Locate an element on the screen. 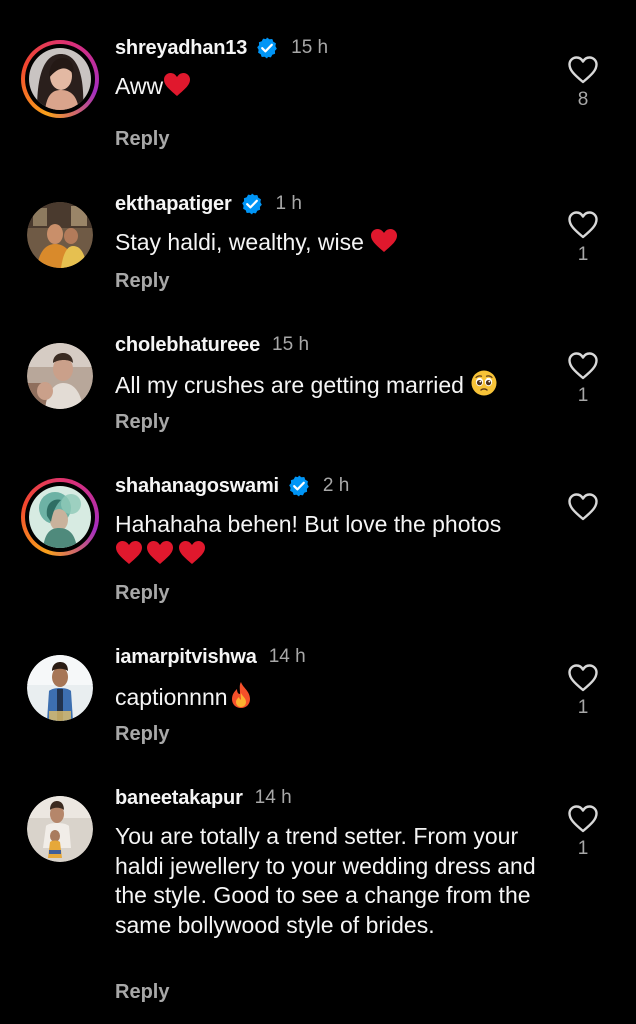 The image size is (636, 1024). comment-username: cholebhatureee is located at coordinates (187, 345).